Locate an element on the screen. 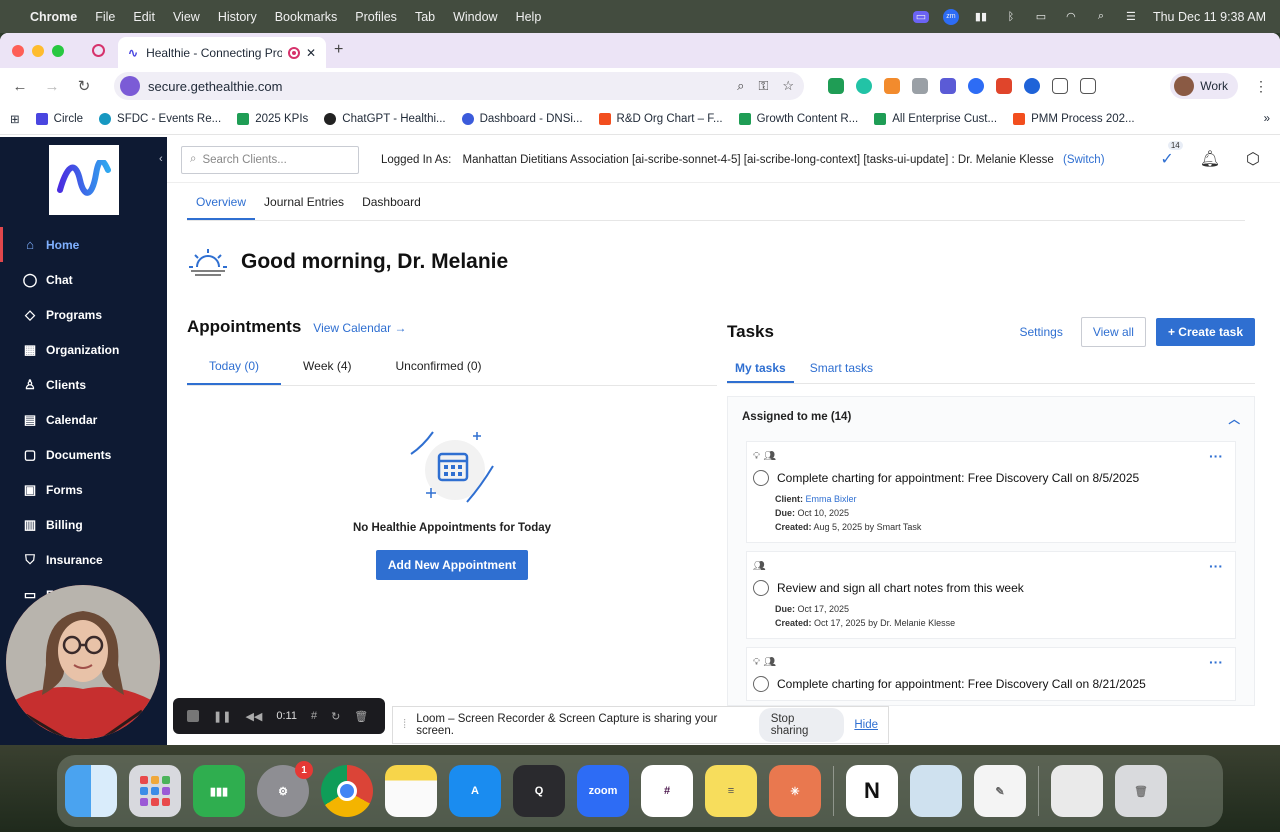  menu-chrome: Chrome is located at coordinates (53, 17).